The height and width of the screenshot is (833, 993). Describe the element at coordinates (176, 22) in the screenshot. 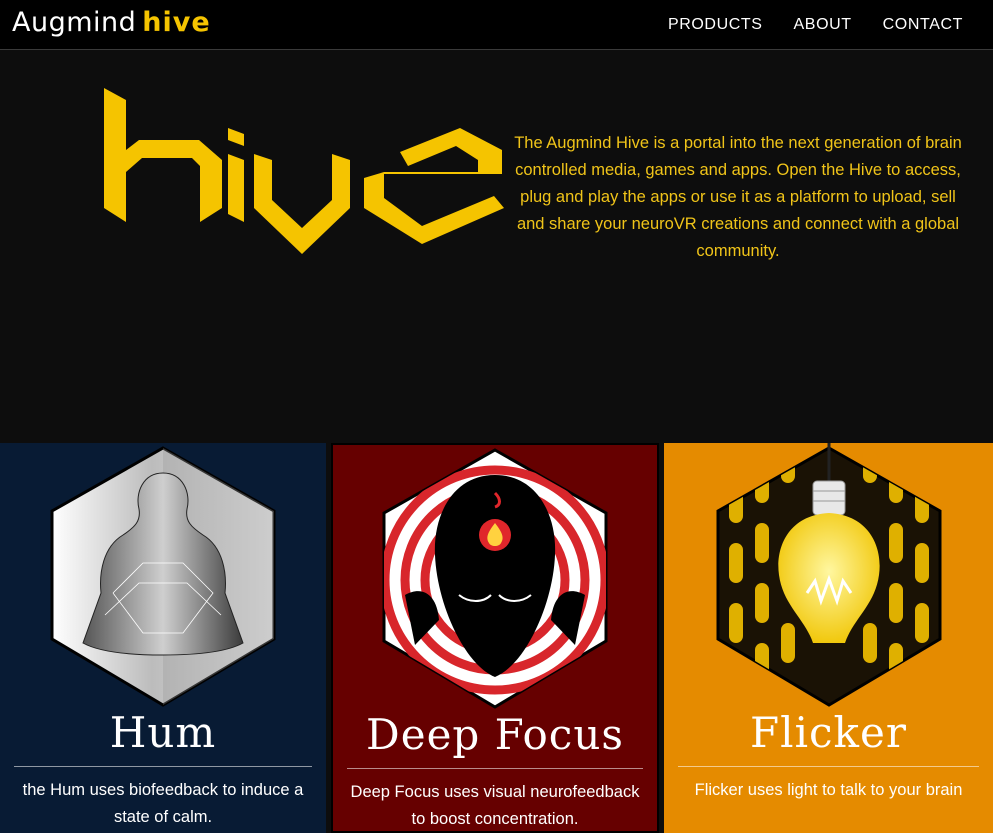

I see `brand-accent: hive` at that location.